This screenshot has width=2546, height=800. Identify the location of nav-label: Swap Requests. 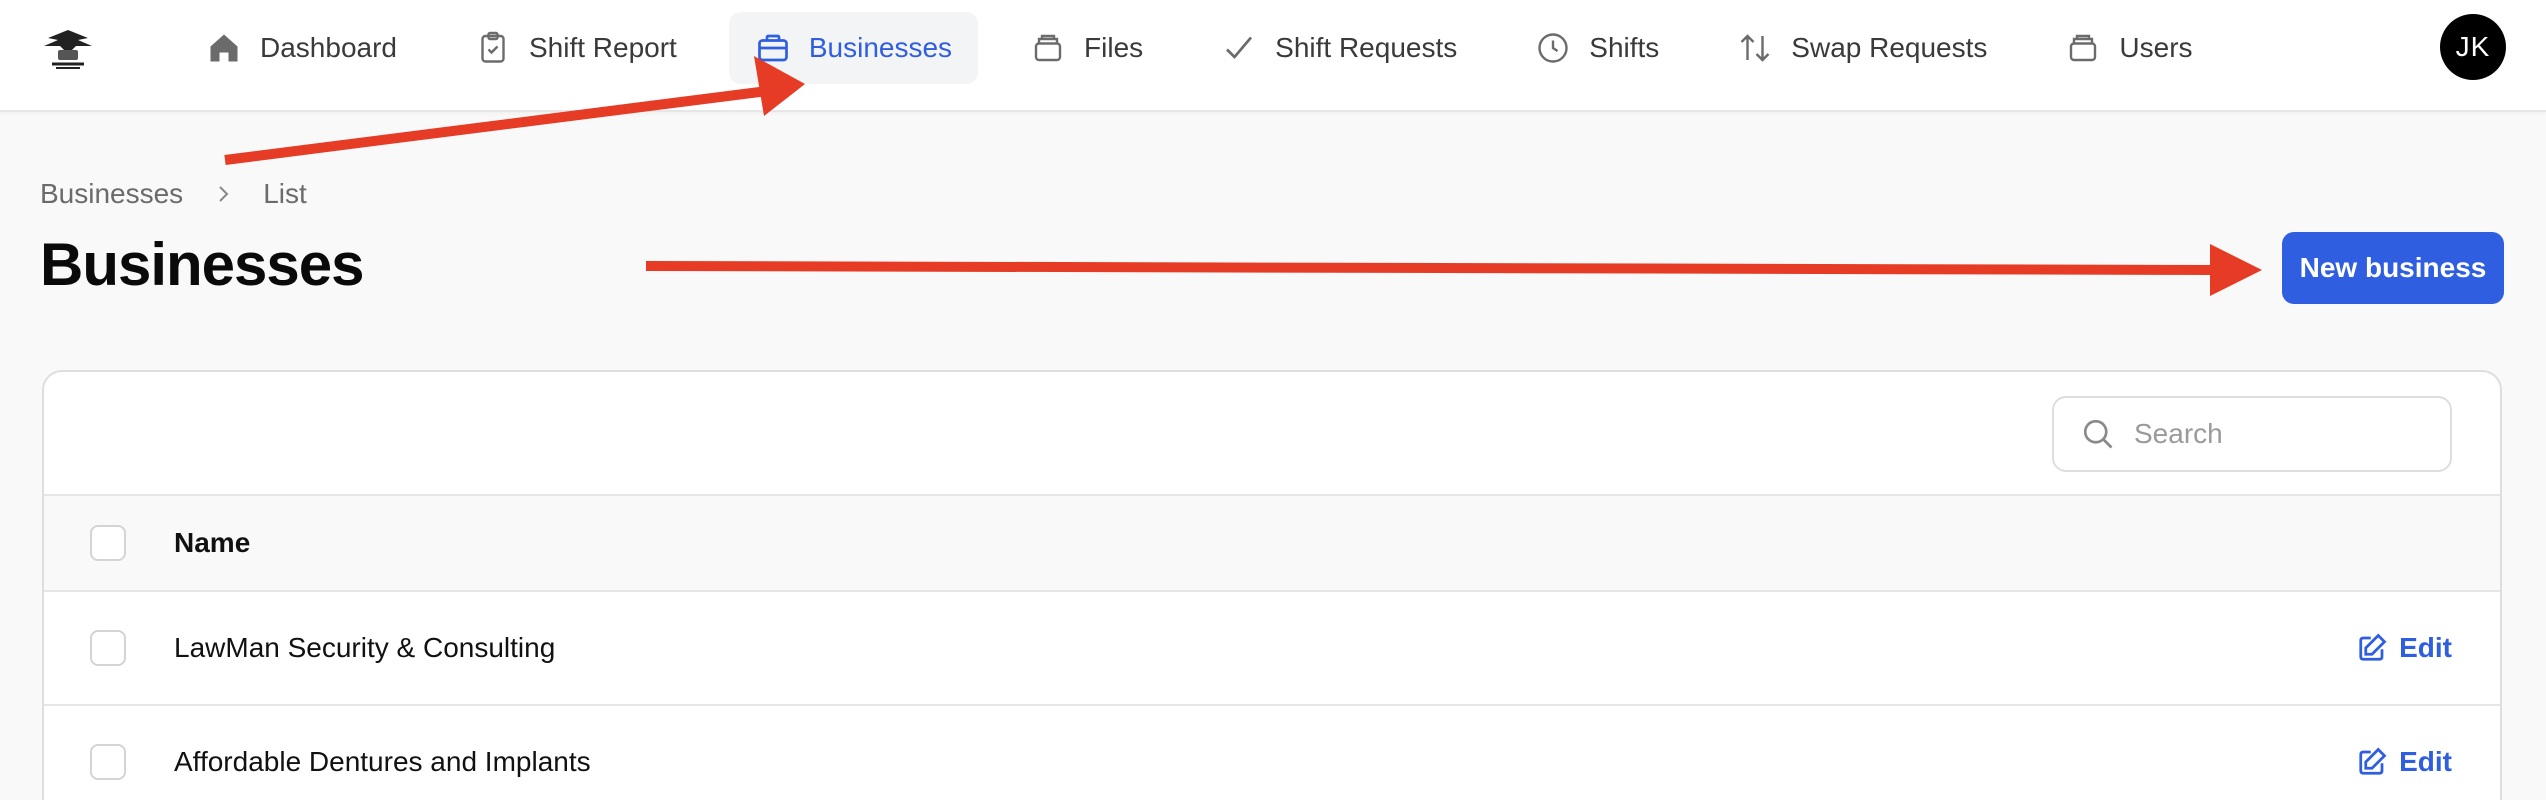
(1889, 47).